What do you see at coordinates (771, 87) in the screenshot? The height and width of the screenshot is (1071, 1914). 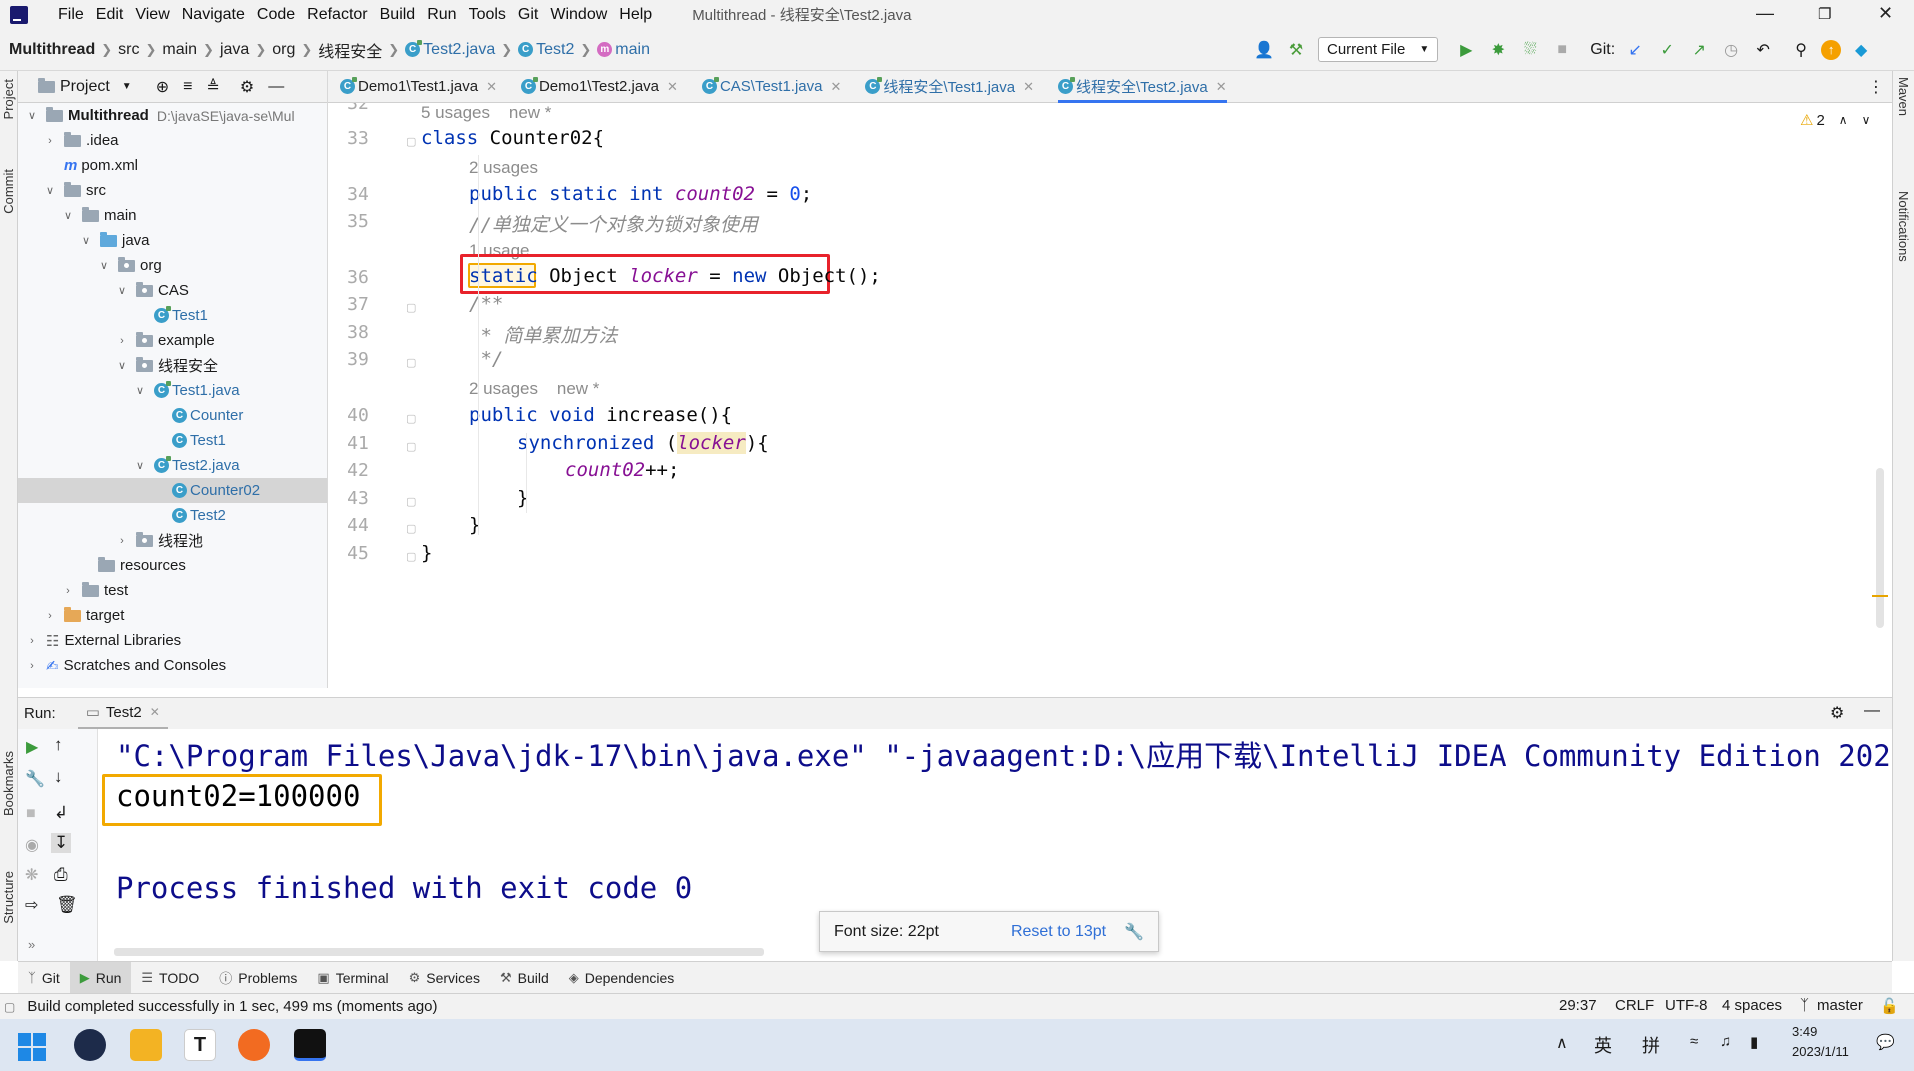 I see `tab-cas-test1: C CAS\Test1.java ✕` at bounding box center [771, 87].